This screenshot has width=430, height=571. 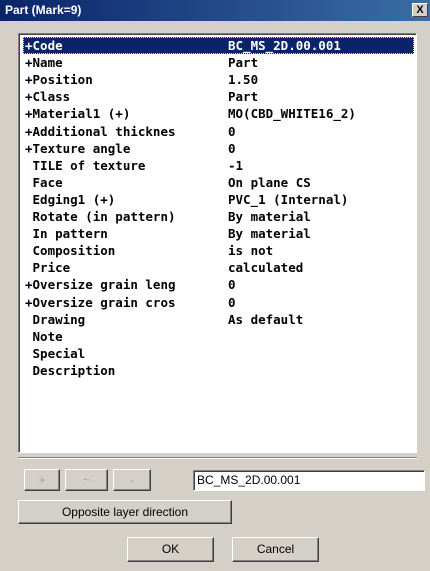 I want to click on opposite-layer-direction-button: Opposite layer direction, so click(x=125, y=512).